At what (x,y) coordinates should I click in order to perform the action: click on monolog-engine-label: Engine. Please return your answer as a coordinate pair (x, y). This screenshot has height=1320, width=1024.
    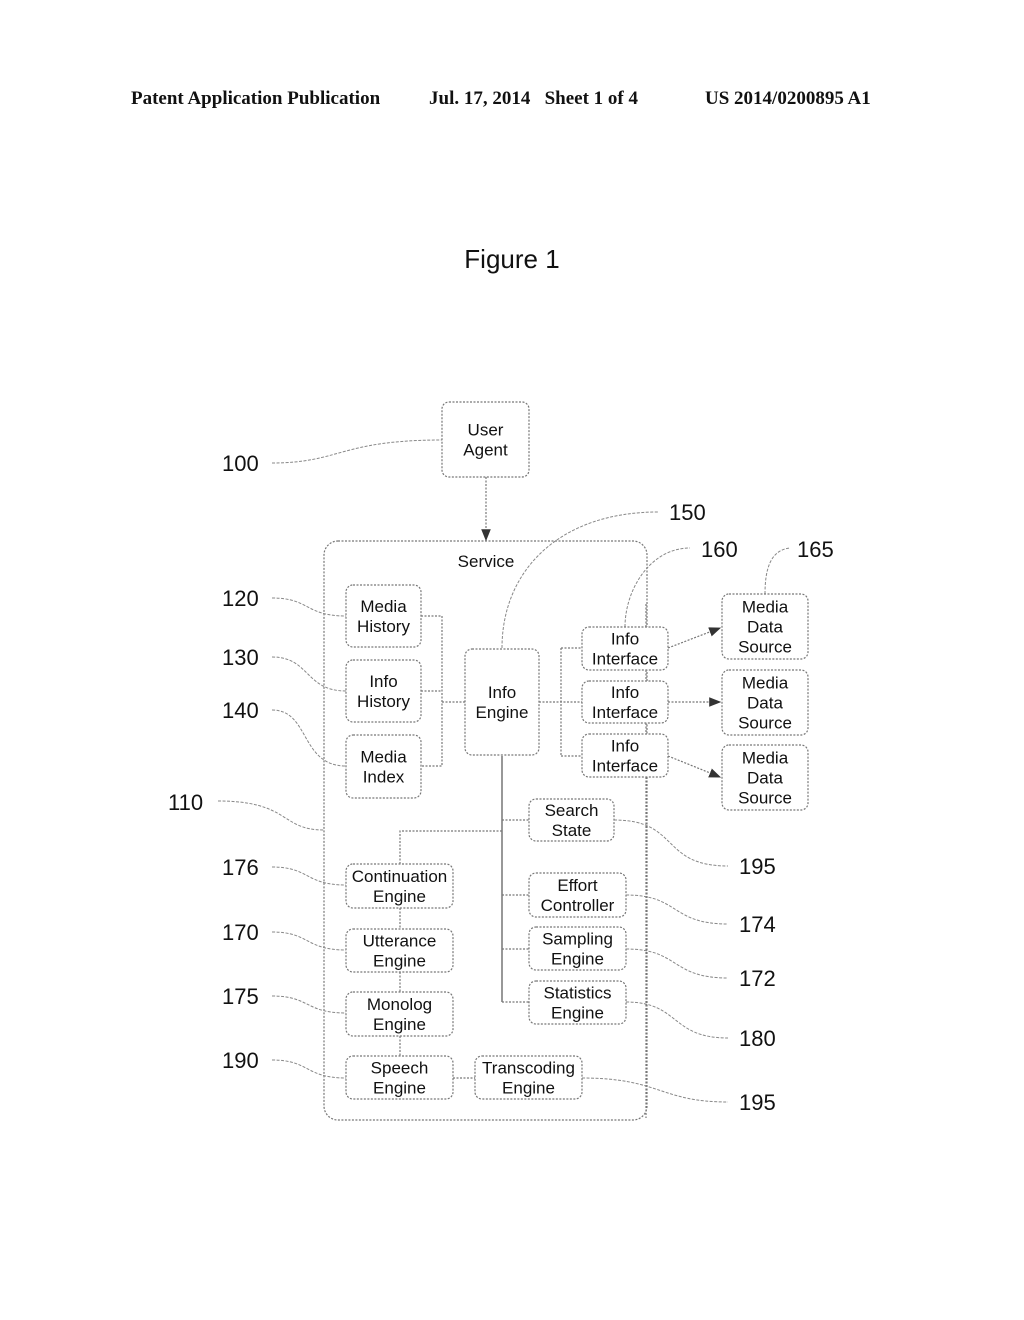
    Looking at the image, I should click on (399, 1024).